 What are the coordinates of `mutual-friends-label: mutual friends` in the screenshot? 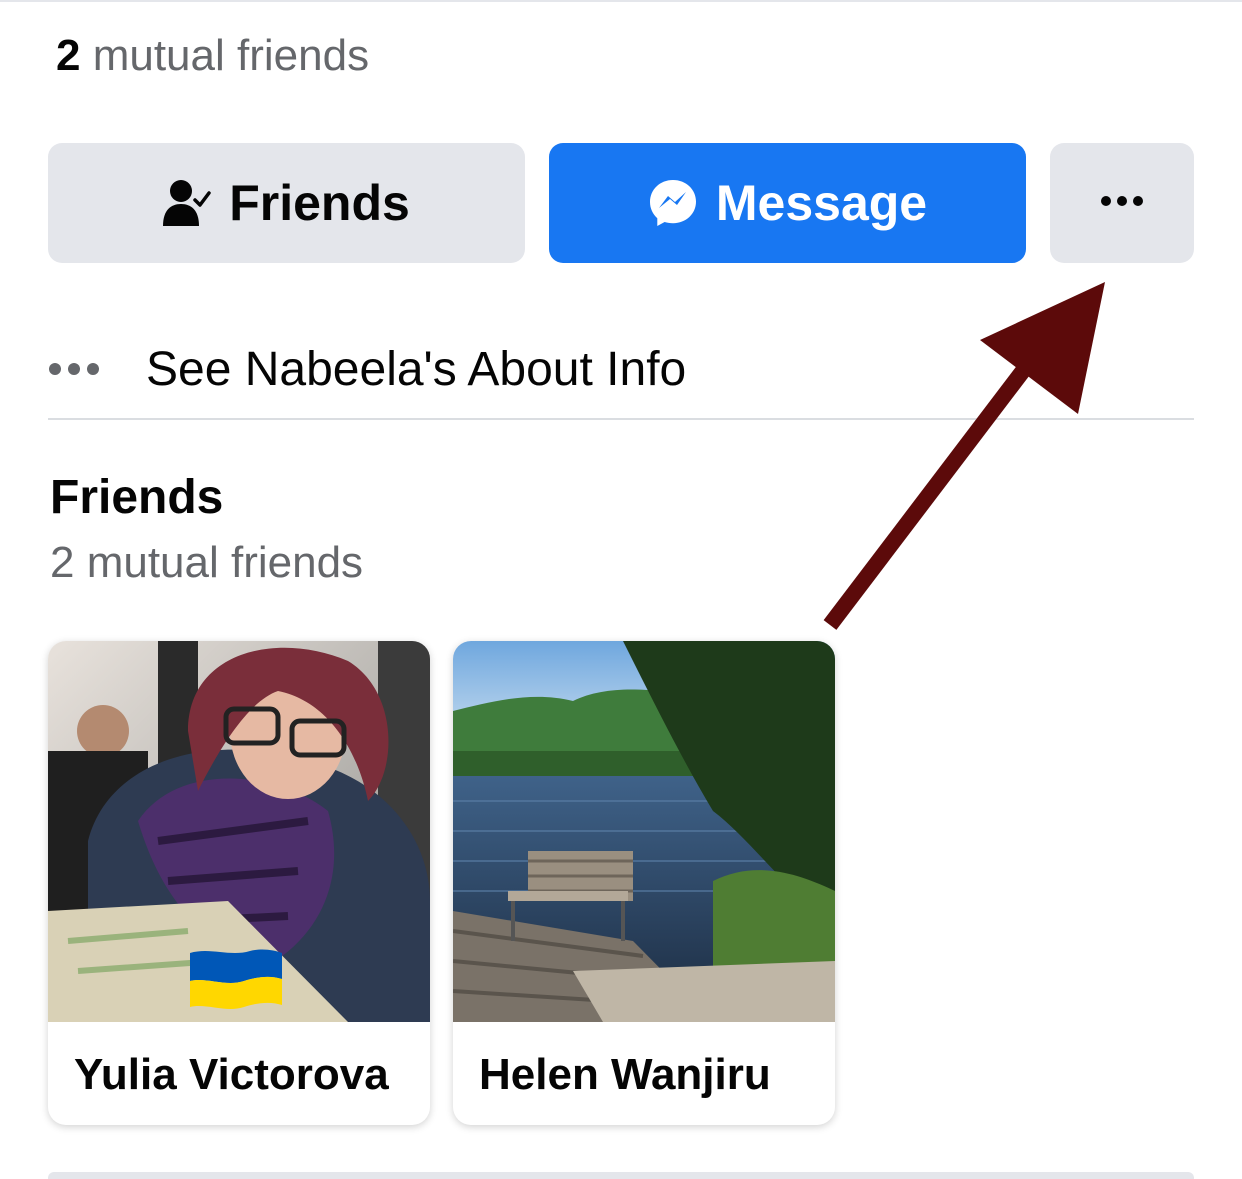 It's located at (225, 55).